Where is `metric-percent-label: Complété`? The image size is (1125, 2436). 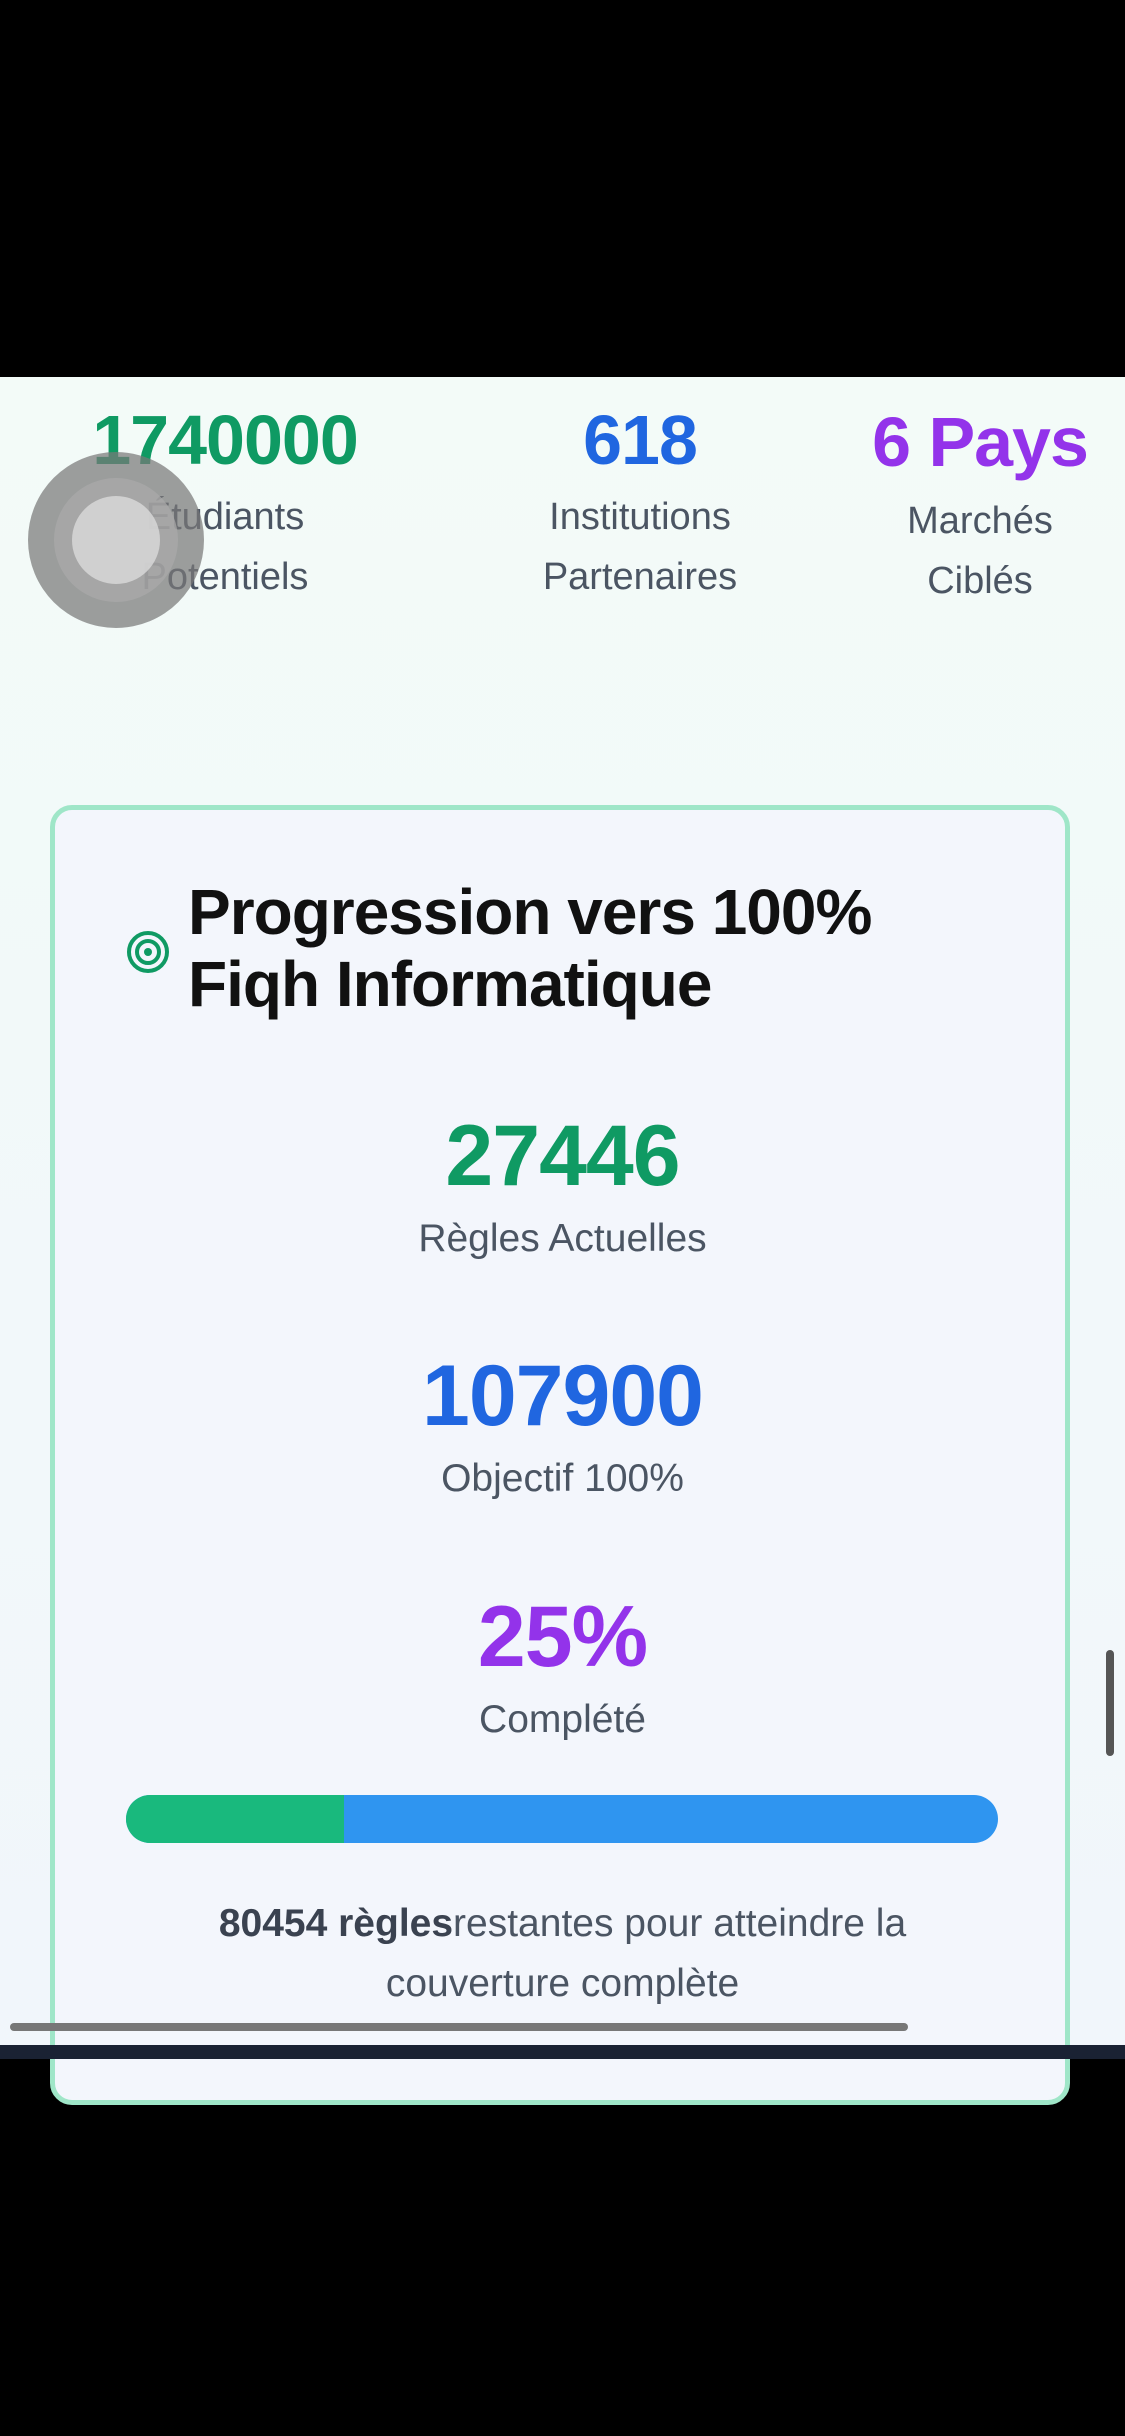 metric-percent-label: Complété is located at coordinates (562, 1719).